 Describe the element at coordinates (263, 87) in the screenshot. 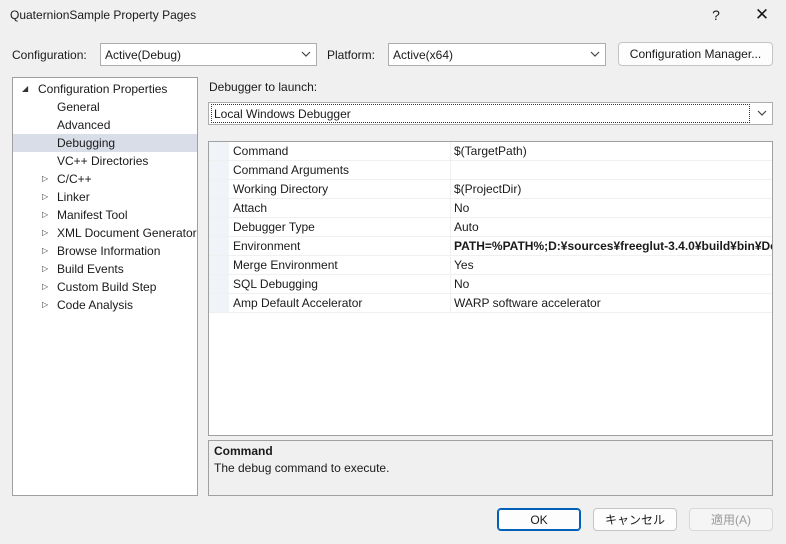

I see `debugger-to-launch-label: Debugger to launch:` at that location.